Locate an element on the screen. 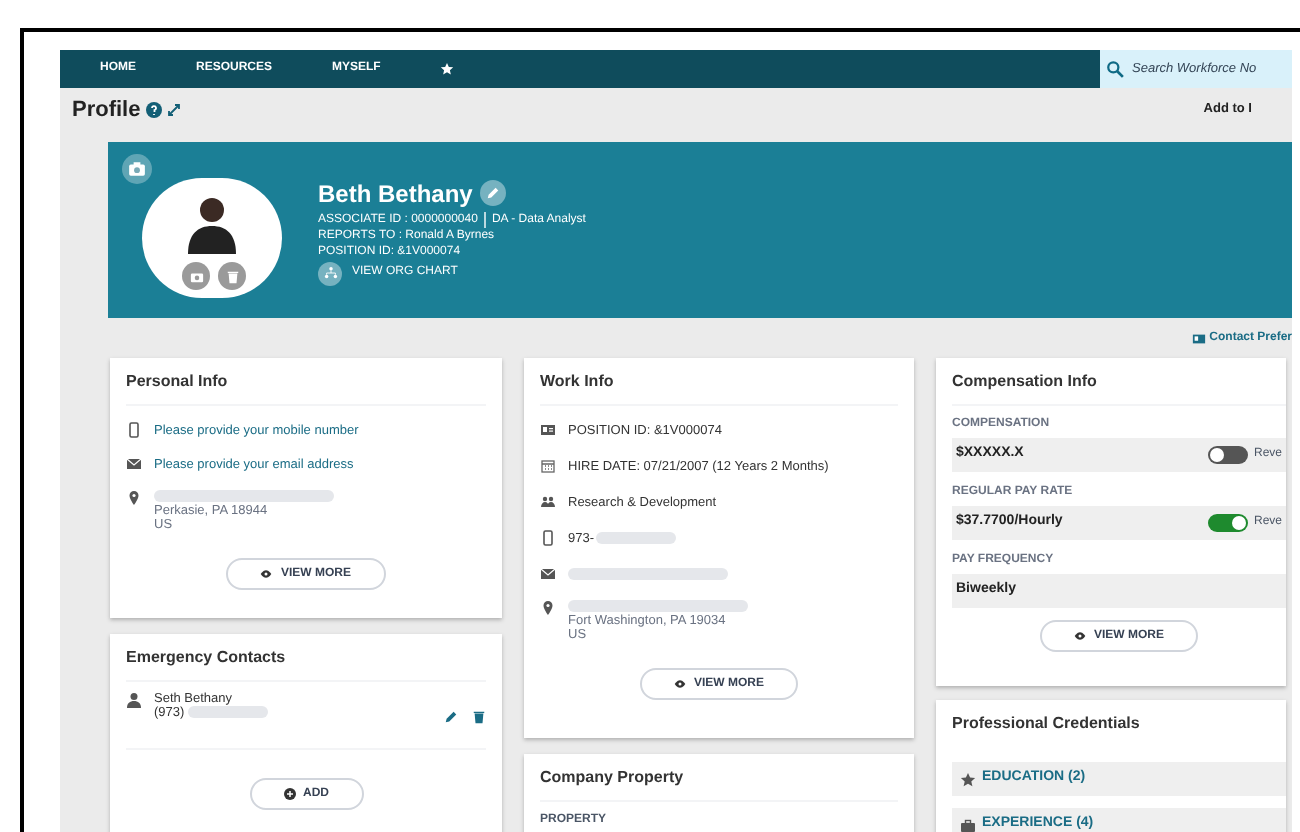  card-title: Compensation Info is located at coordinates (1119, 388).